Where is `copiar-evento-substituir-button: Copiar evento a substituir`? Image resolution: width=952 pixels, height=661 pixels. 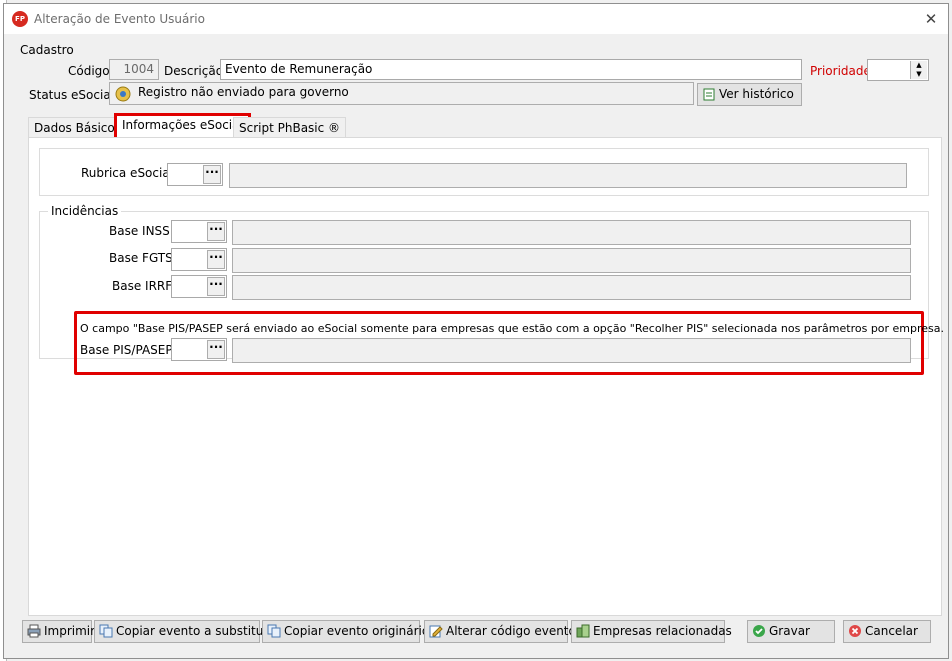 copiar-evento-substituir-button: Copiar evento a substituir is located at coordinates (183, 631).